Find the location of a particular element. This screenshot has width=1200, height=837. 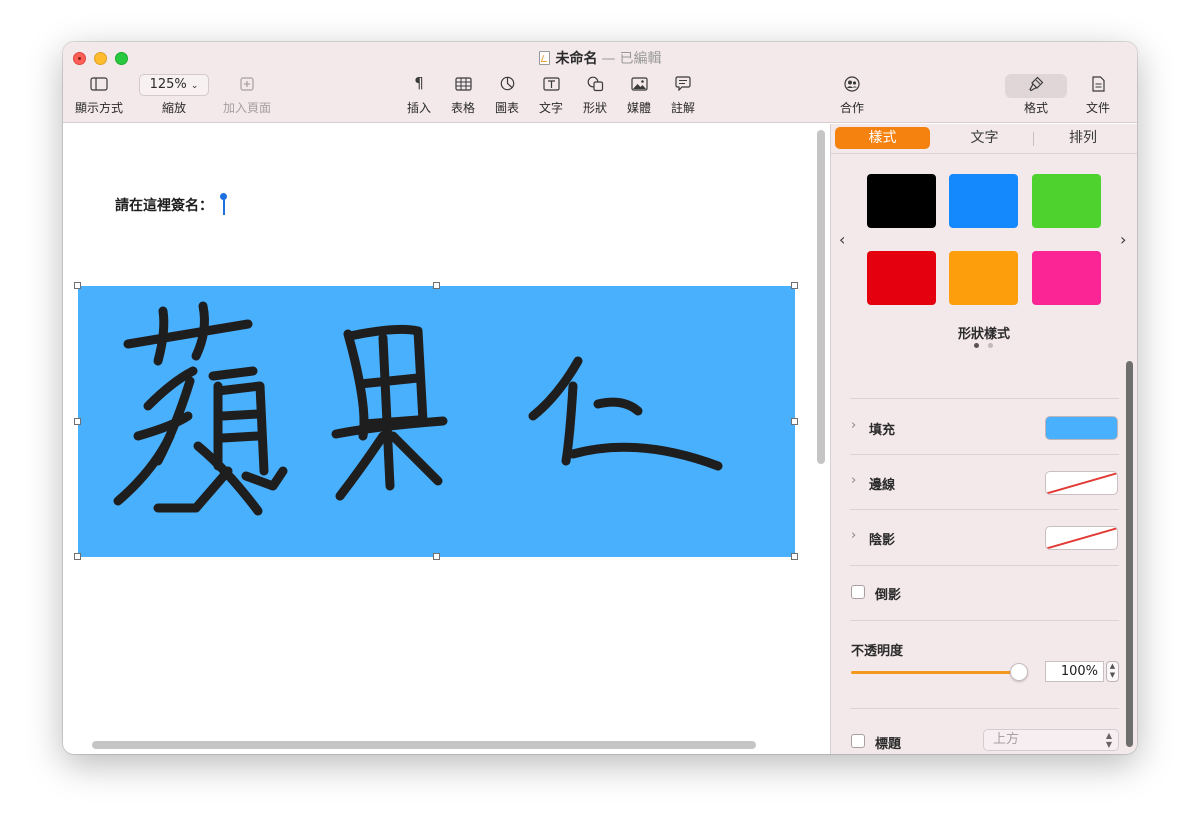

collaborate-button: 合作 is located at coordinates (852, 94).